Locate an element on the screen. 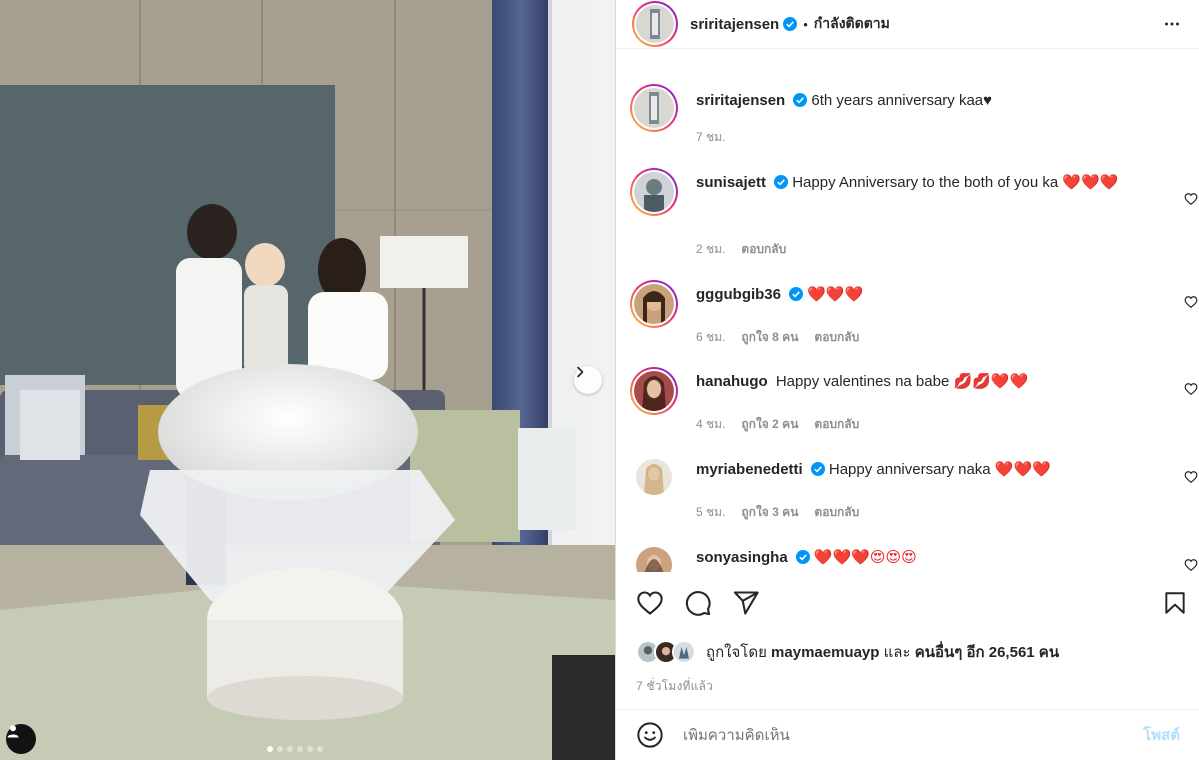  comment-username: hanahugo is located at coordinates (732, 381).